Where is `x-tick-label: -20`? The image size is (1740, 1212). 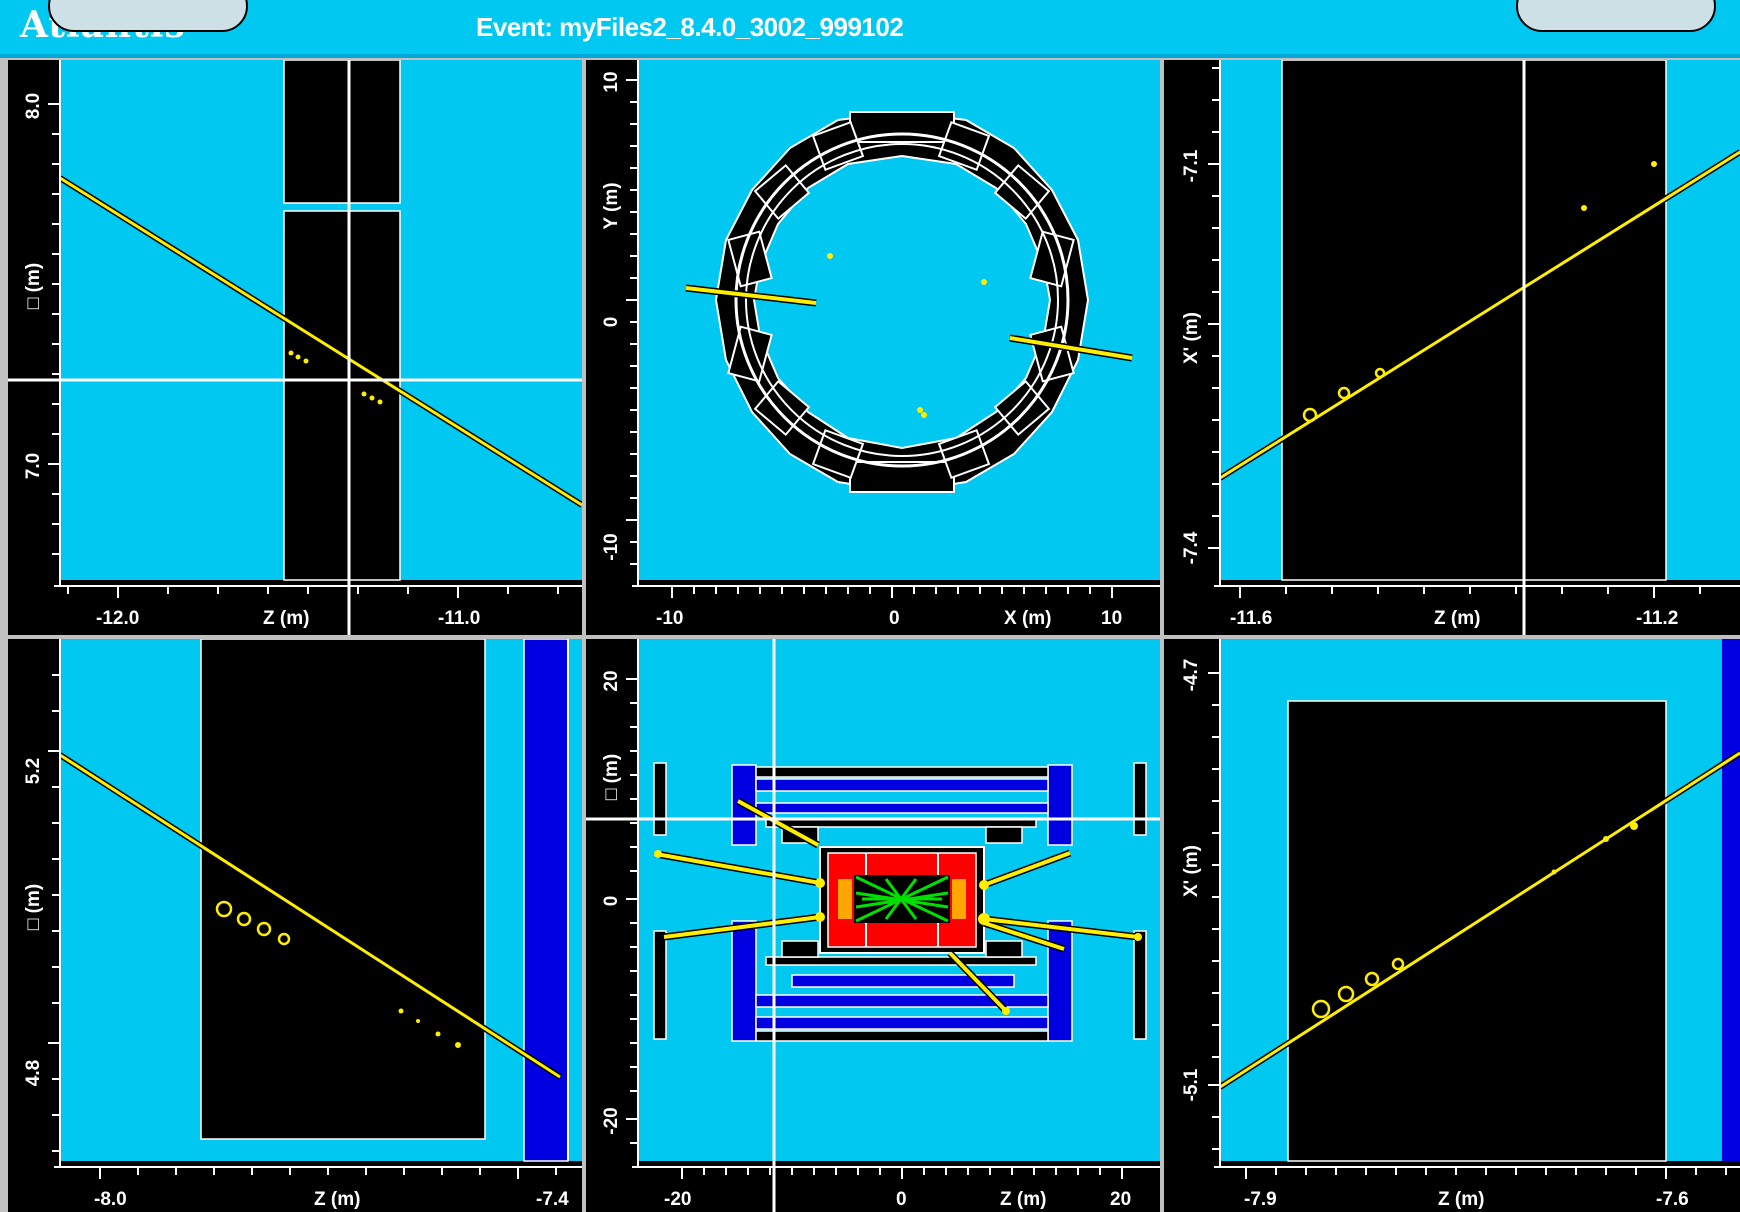 x-tick-label: -20 is located at coordinates (678, 1199).